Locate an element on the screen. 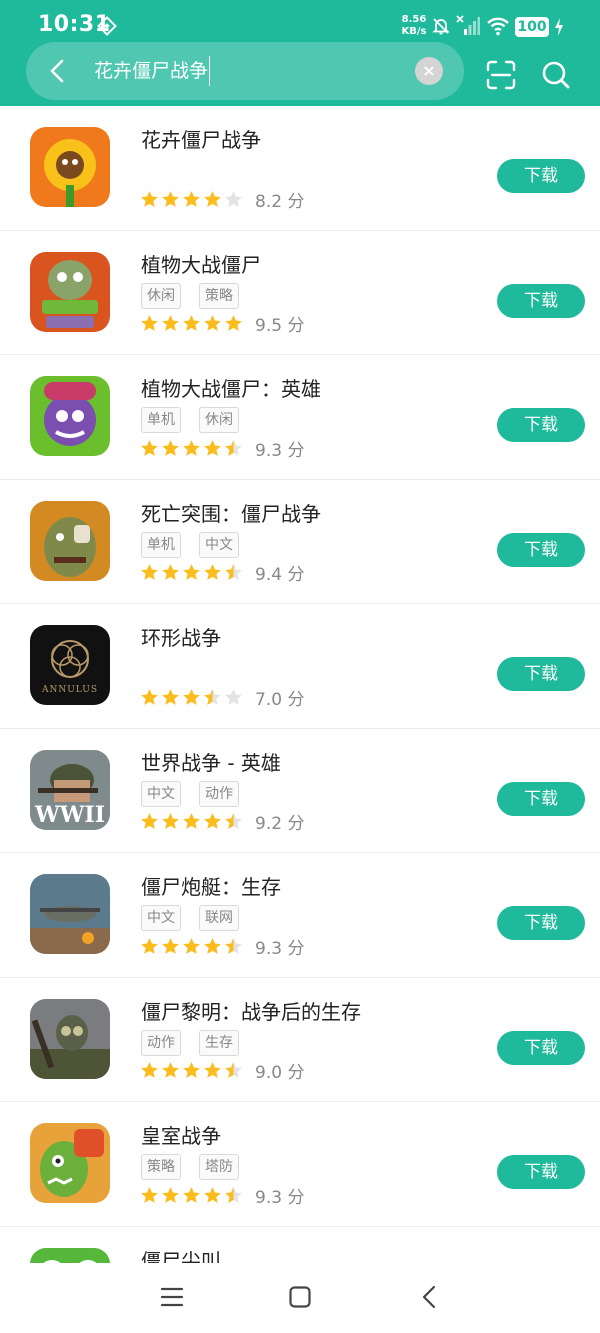 The height and width of the screenshot is (1333, 600). app-name: 僵尸炮艇：生存 is located at coordinates (211, 885).